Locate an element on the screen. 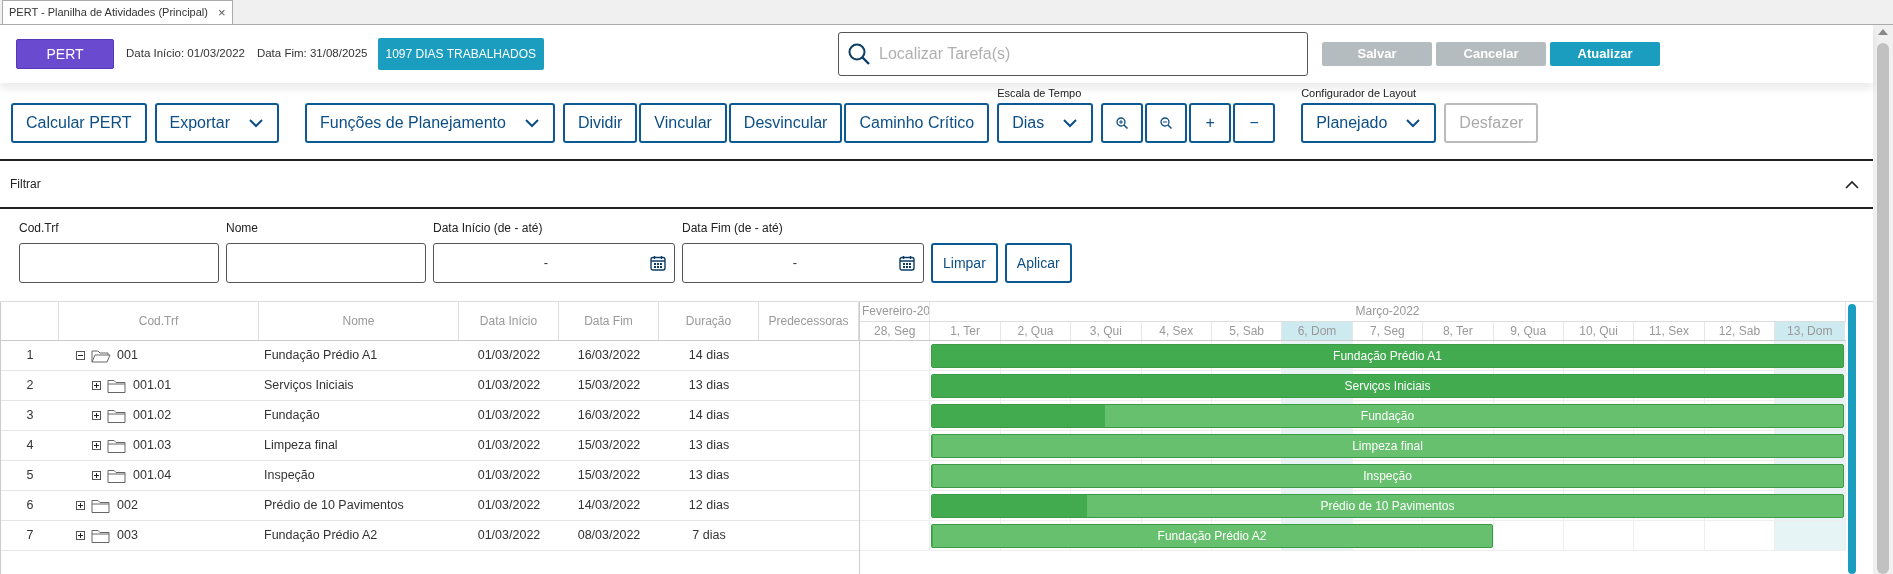  table-cell-text: 14/03/2022 is located at coordinates (609, 506).